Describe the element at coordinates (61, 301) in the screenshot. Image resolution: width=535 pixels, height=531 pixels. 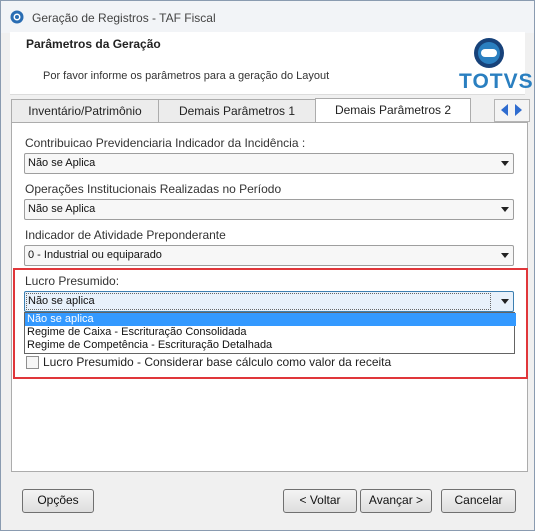
I see `lucro-value: Não se aplica` at that location.